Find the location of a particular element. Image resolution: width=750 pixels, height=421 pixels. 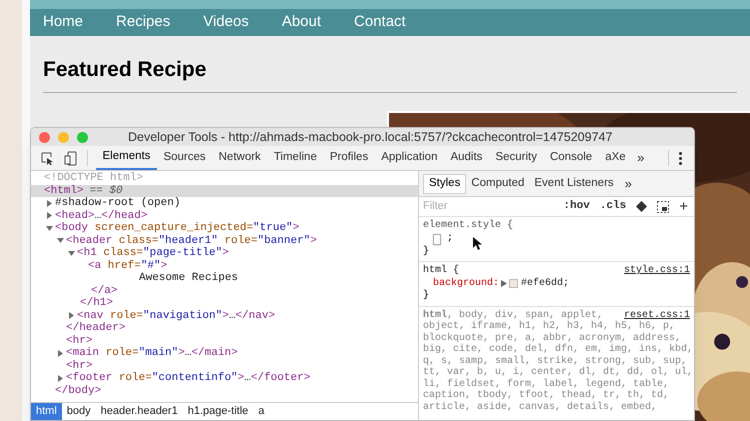

dom-node-text: <main role="main">…</main> is located at coordinates (152, 353).